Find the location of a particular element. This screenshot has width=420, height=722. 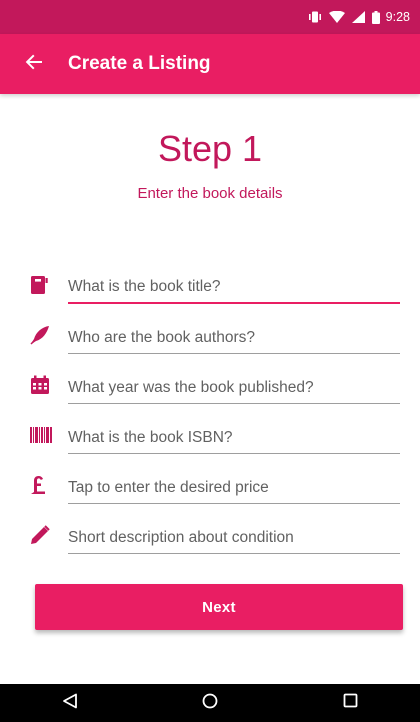

nav-home-button is located at coordinates (210, 703).